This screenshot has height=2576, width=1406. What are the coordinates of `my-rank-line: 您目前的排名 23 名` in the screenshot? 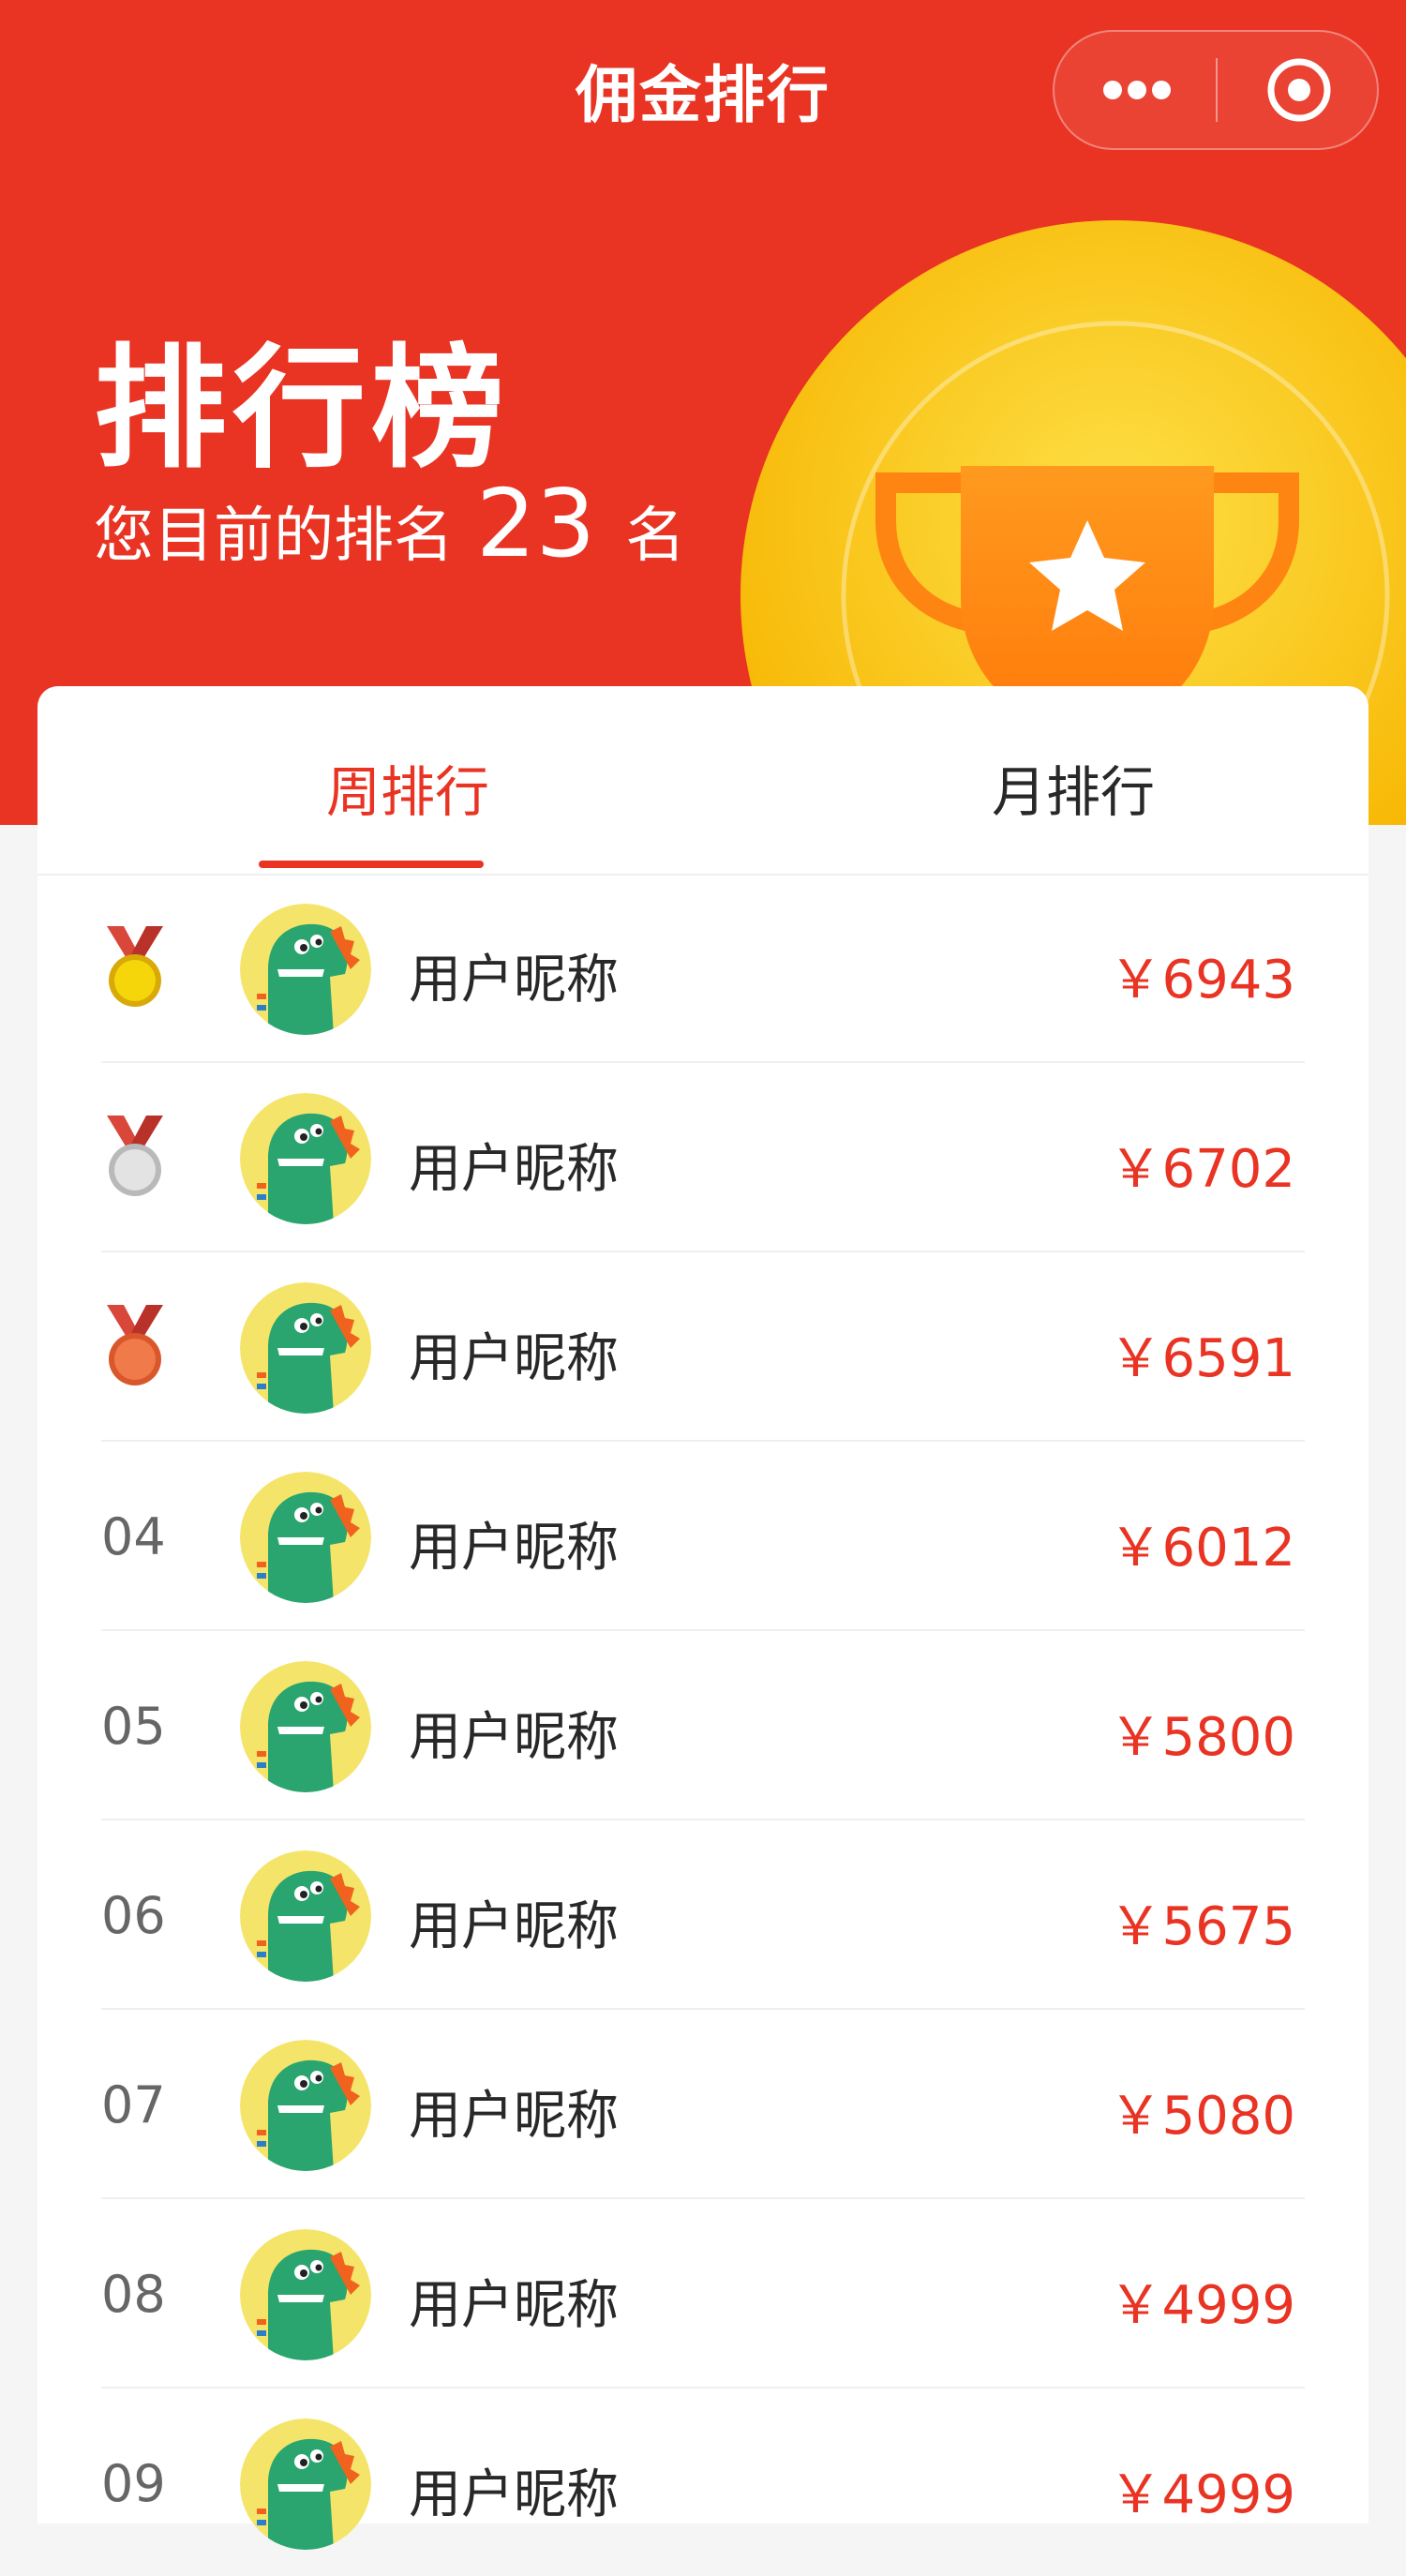 It's located at (389, 523).